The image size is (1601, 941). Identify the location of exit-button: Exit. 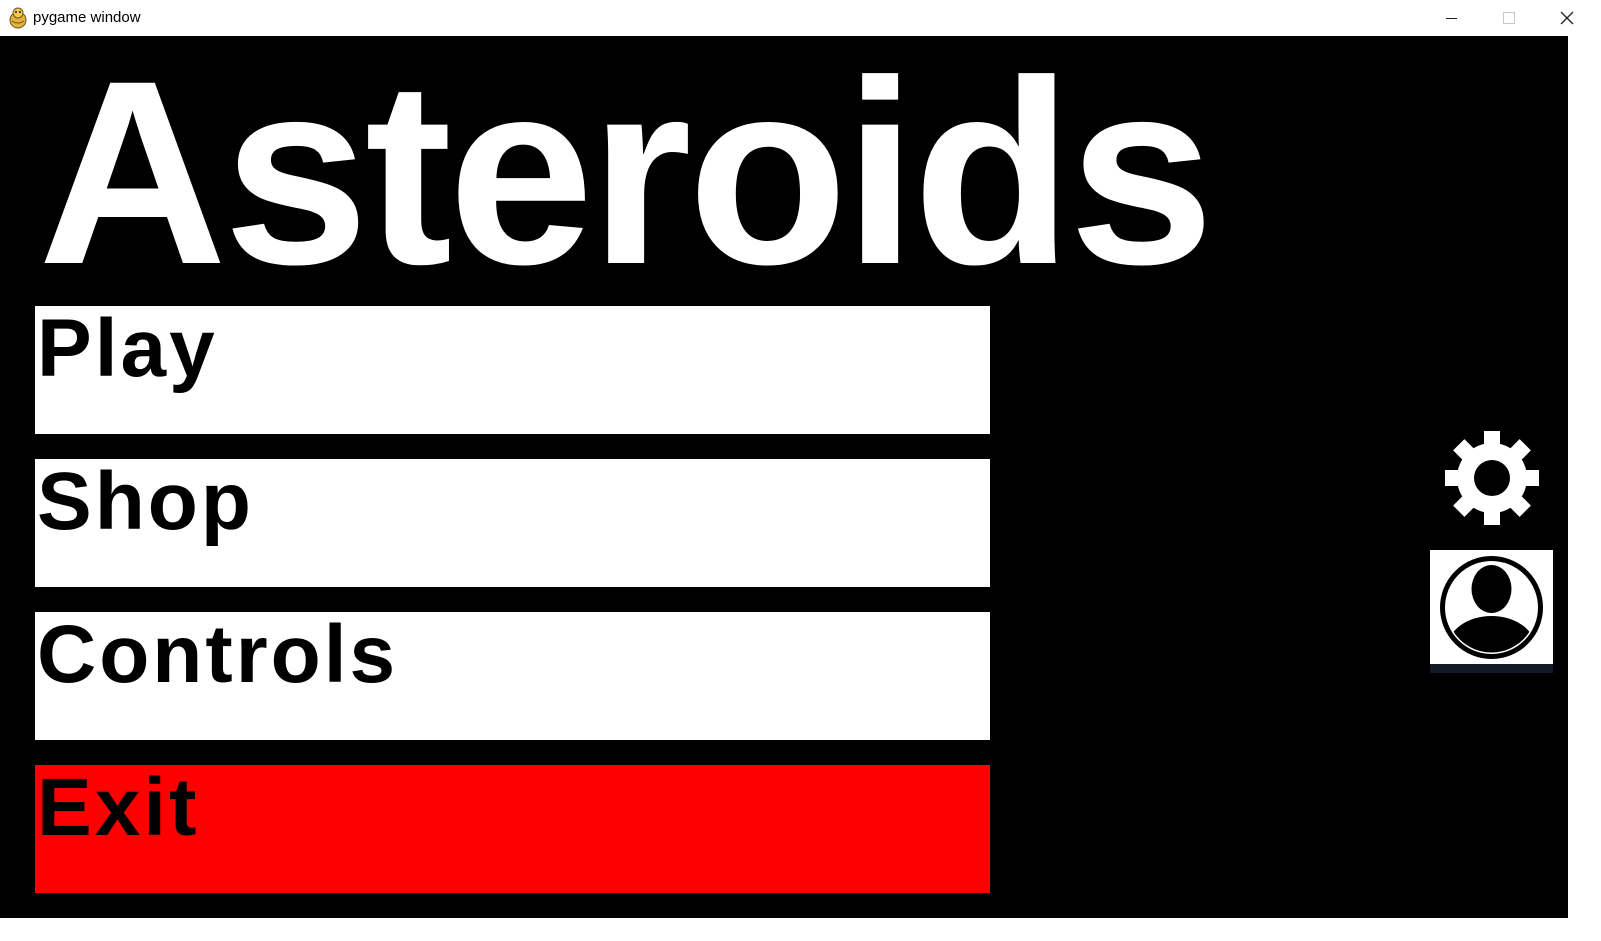
(512, 829).